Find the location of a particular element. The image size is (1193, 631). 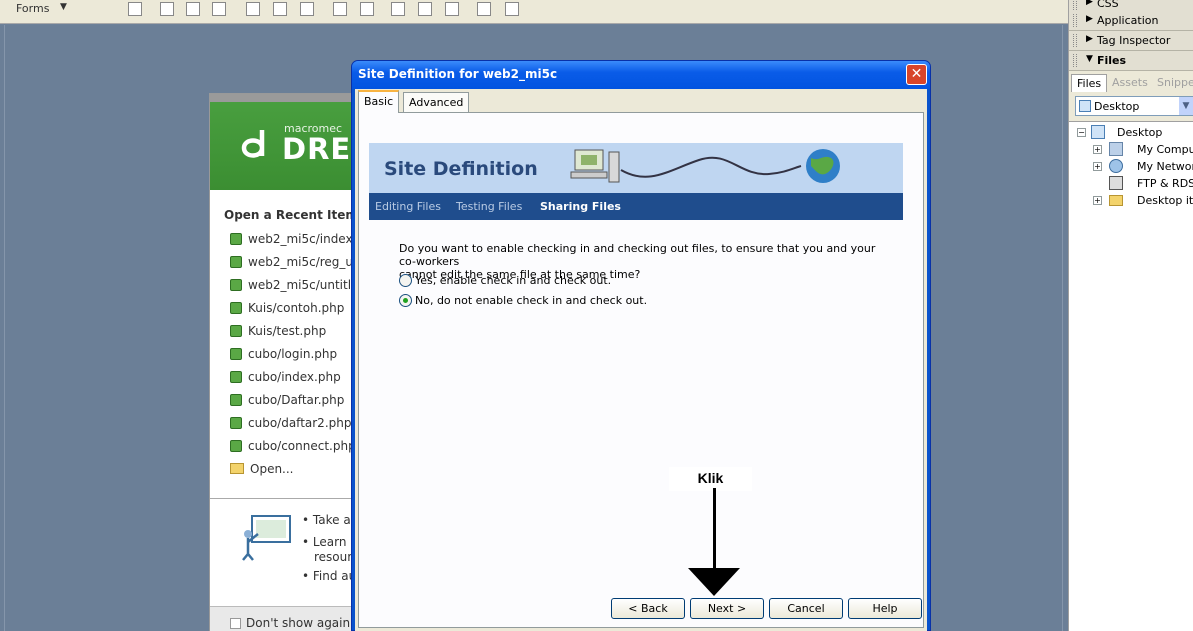

panel-label: Application is located at coordinates (1128, 20).